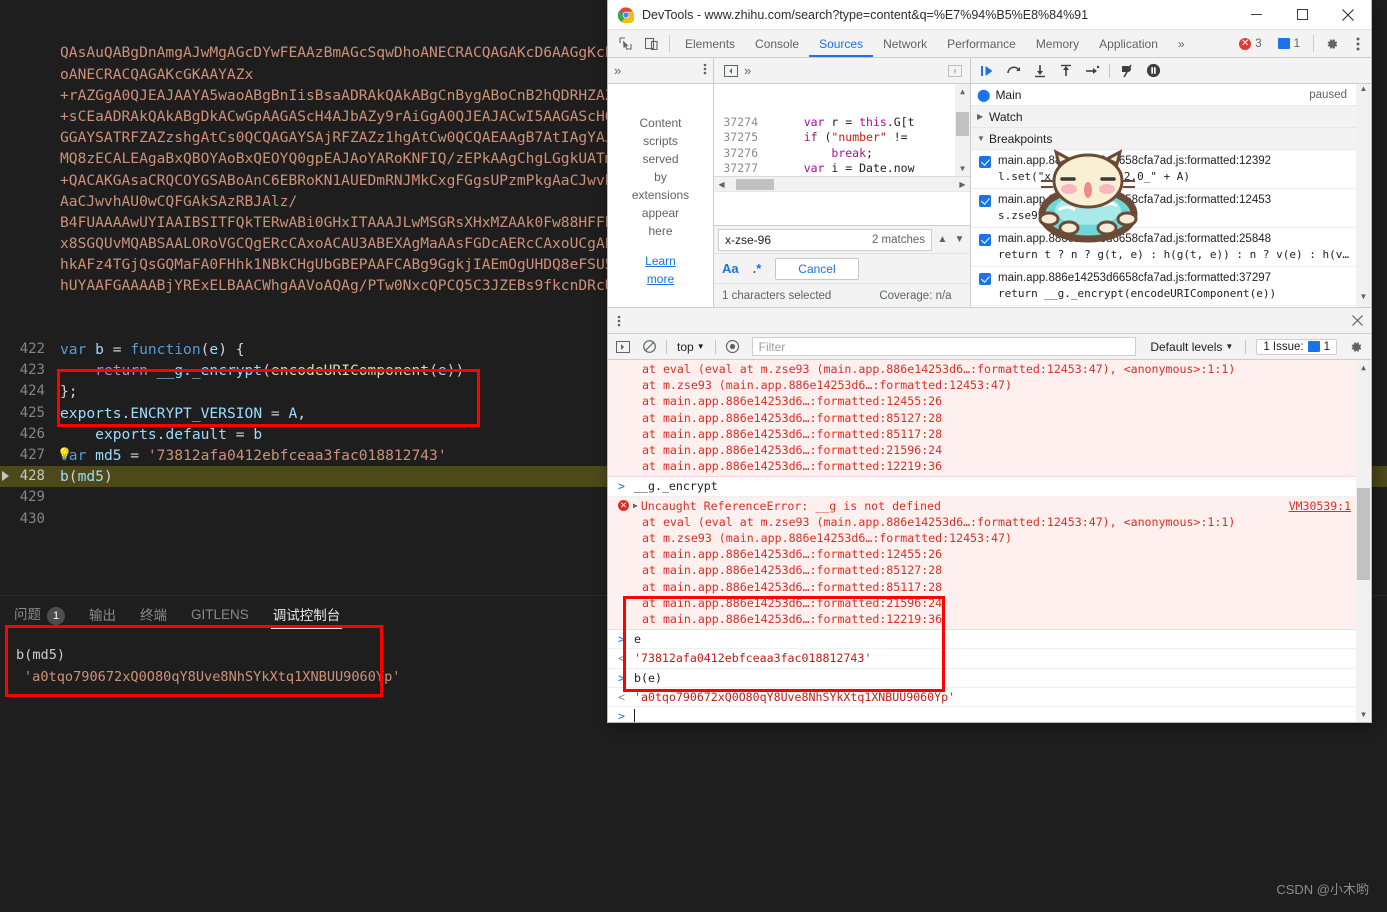 The height and width of the screenshot is (912, 1387). I want to click on scroll-left-arrow-icon: ◀, so click(721, 184).